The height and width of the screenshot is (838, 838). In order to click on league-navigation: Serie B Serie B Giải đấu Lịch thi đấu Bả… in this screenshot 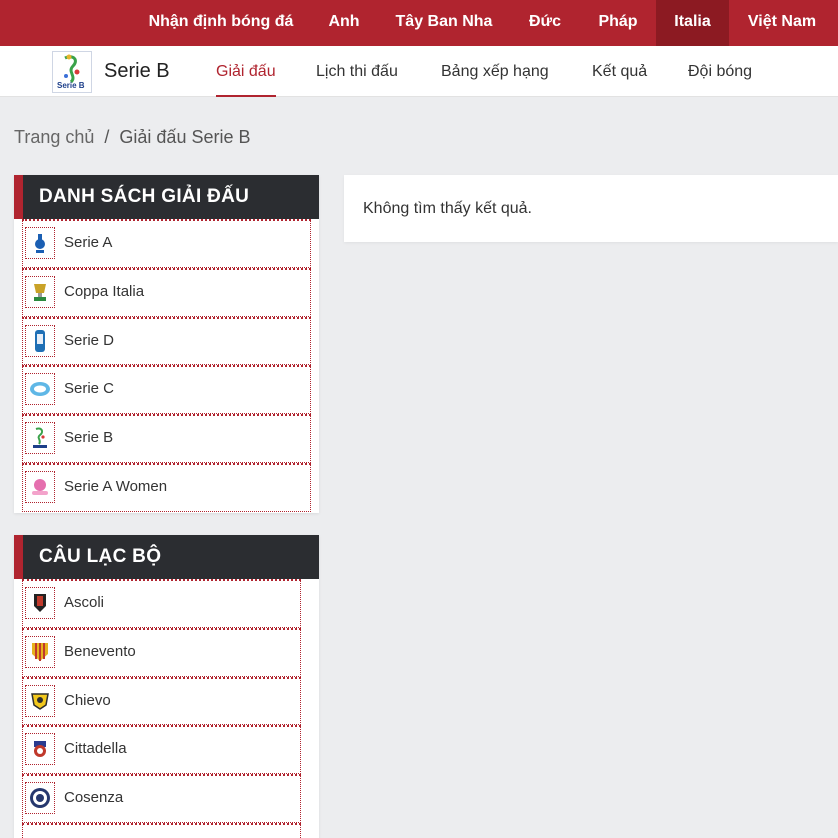, I will do `click(419, 71)`.